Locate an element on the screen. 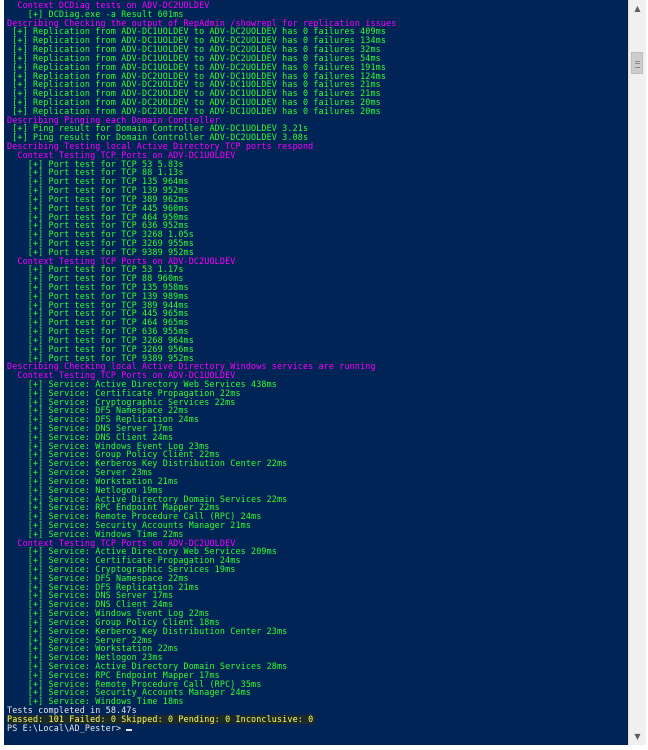 The height and width of the screenshot is (750, 648). vertical-scrollbar: ▲ ▼ is located at coordinates (637, 372).